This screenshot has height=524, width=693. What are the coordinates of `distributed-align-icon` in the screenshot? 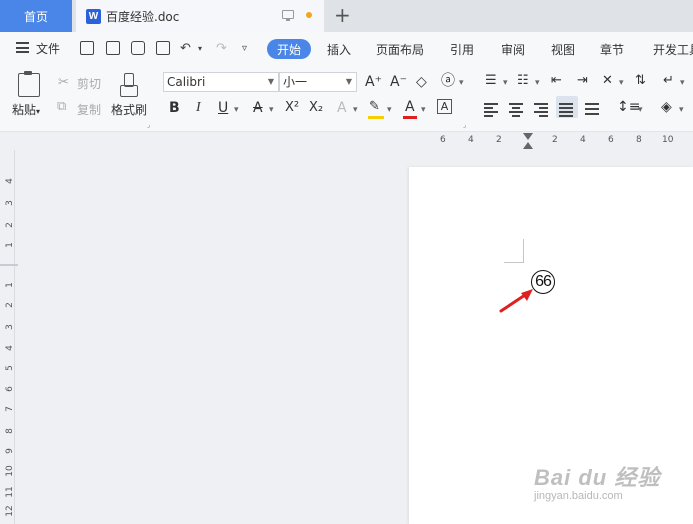 It's located at (593, 109).